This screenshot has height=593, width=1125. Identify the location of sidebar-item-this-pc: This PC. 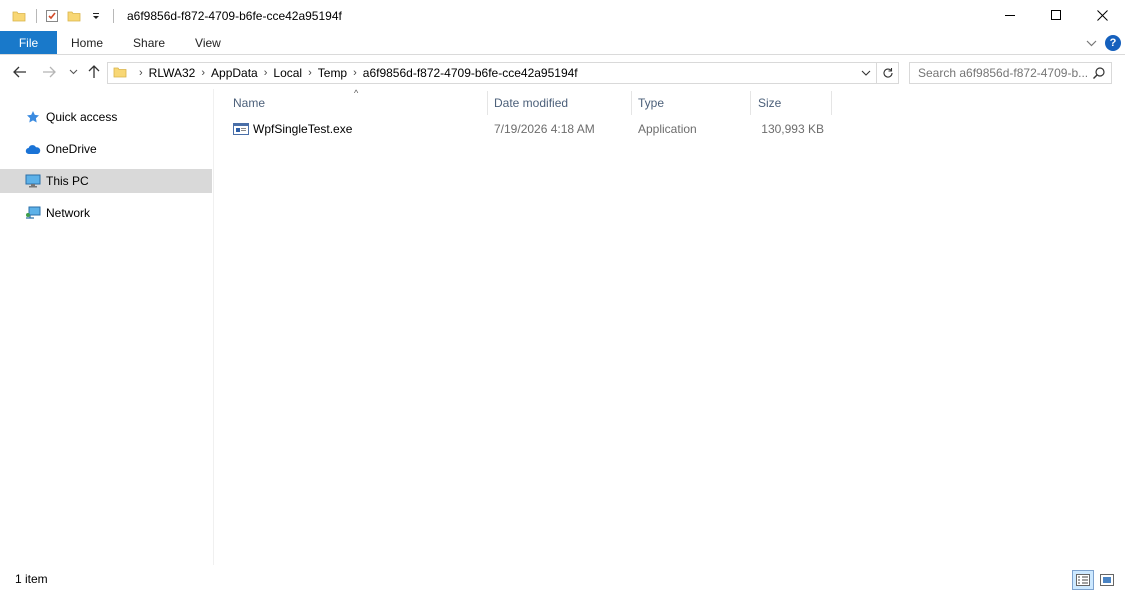
(106, 181).